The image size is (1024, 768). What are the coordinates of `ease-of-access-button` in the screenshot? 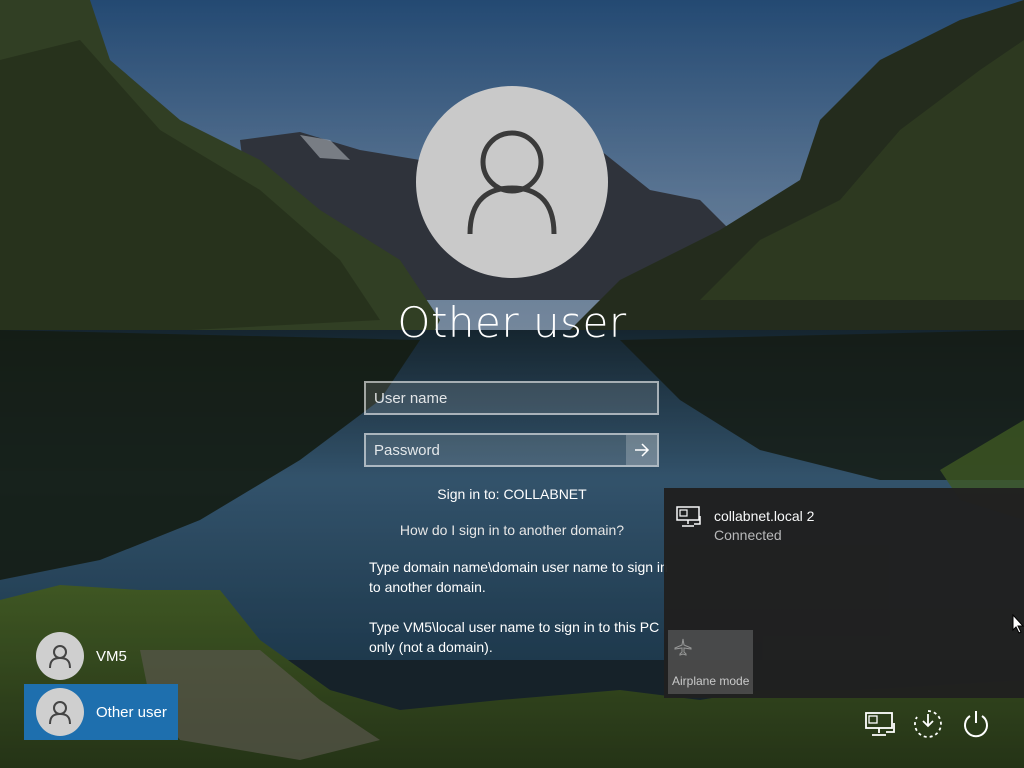 It's located at (928, 724).